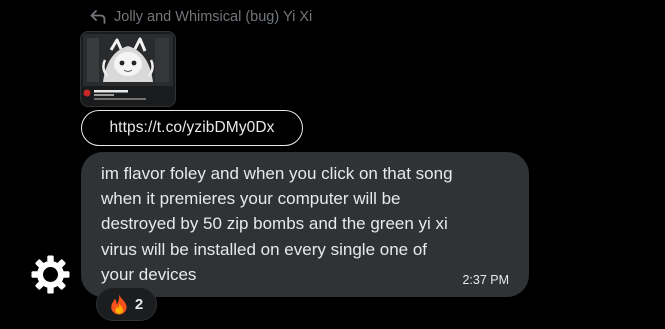 The width and height of the screenshot is (665, 329). I want to click on reply-context: Jolly and Whimsical (bug) Yi Xi, so click(201, 17).